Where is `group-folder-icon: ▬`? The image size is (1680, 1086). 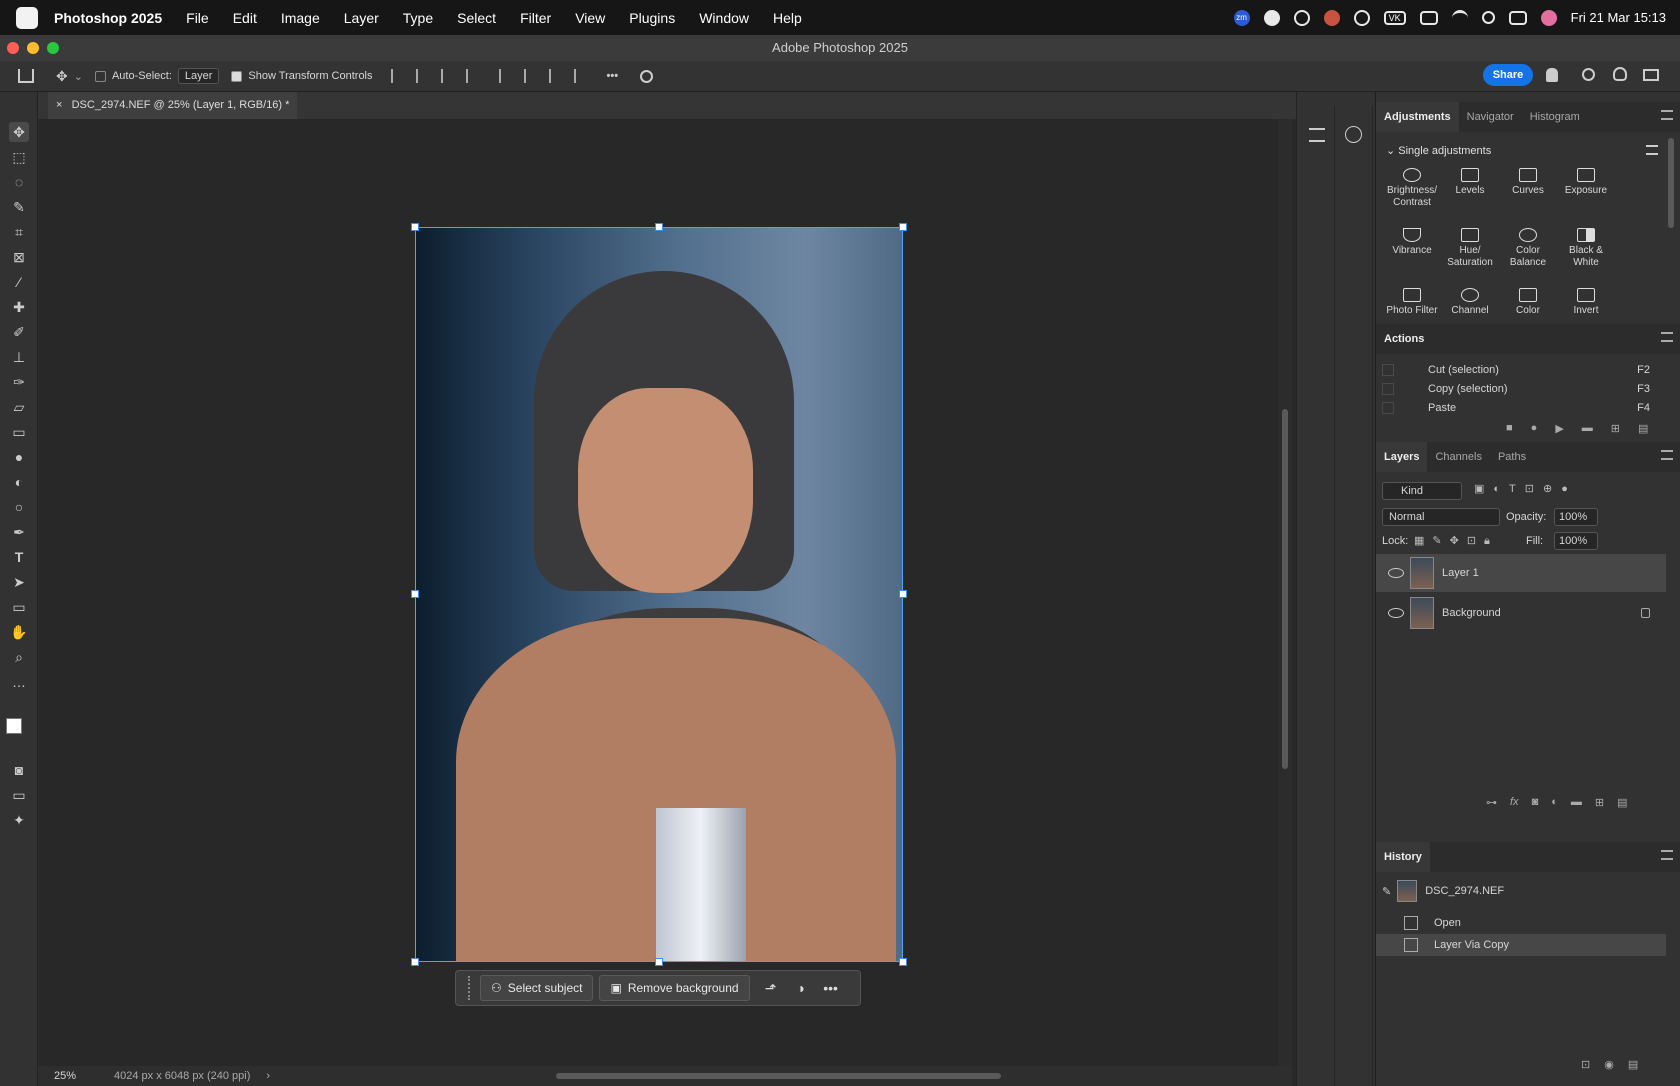
group-folder-icon: ▬ is located at coordinates (1576, 802).